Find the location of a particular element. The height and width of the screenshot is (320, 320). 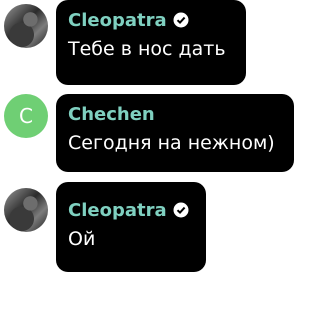

avatar-letter: C is located at coordinates (26, 116).